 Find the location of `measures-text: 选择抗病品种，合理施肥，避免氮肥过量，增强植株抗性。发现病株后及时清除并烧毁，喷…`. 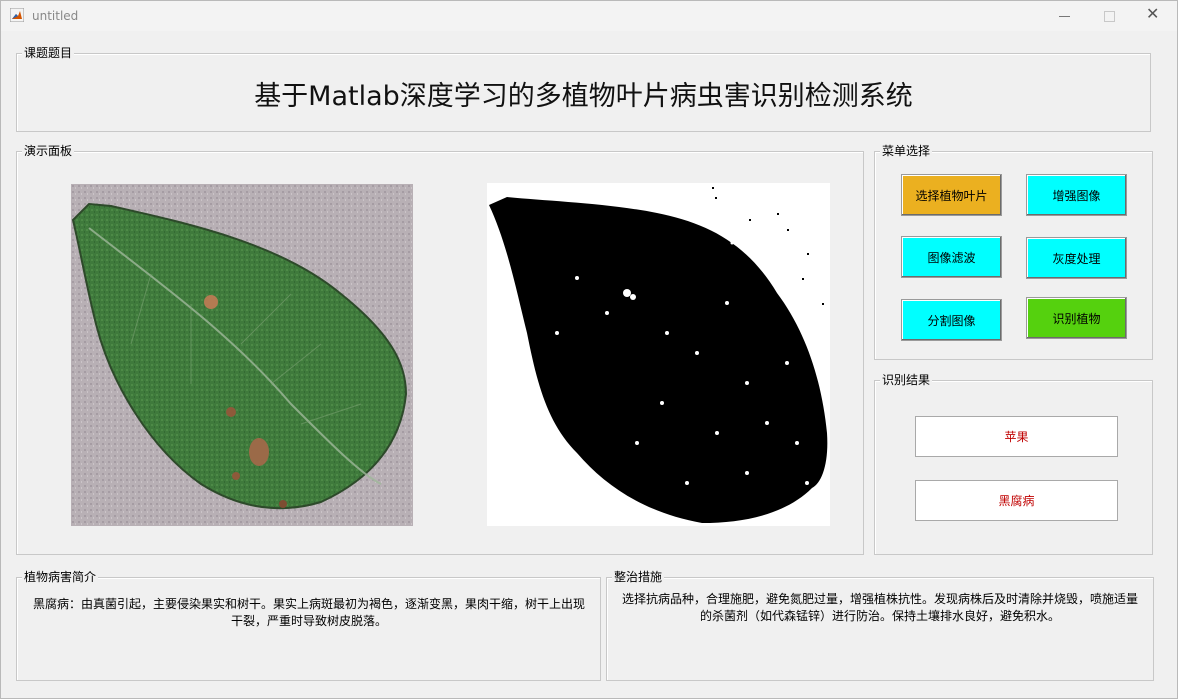

measures-text: 选择抗病品种，合理施肥，避免氮肥过量，增强植株抗性。发现病株后及时清除并烧毁，喷… is located at coordinates (879, 607).